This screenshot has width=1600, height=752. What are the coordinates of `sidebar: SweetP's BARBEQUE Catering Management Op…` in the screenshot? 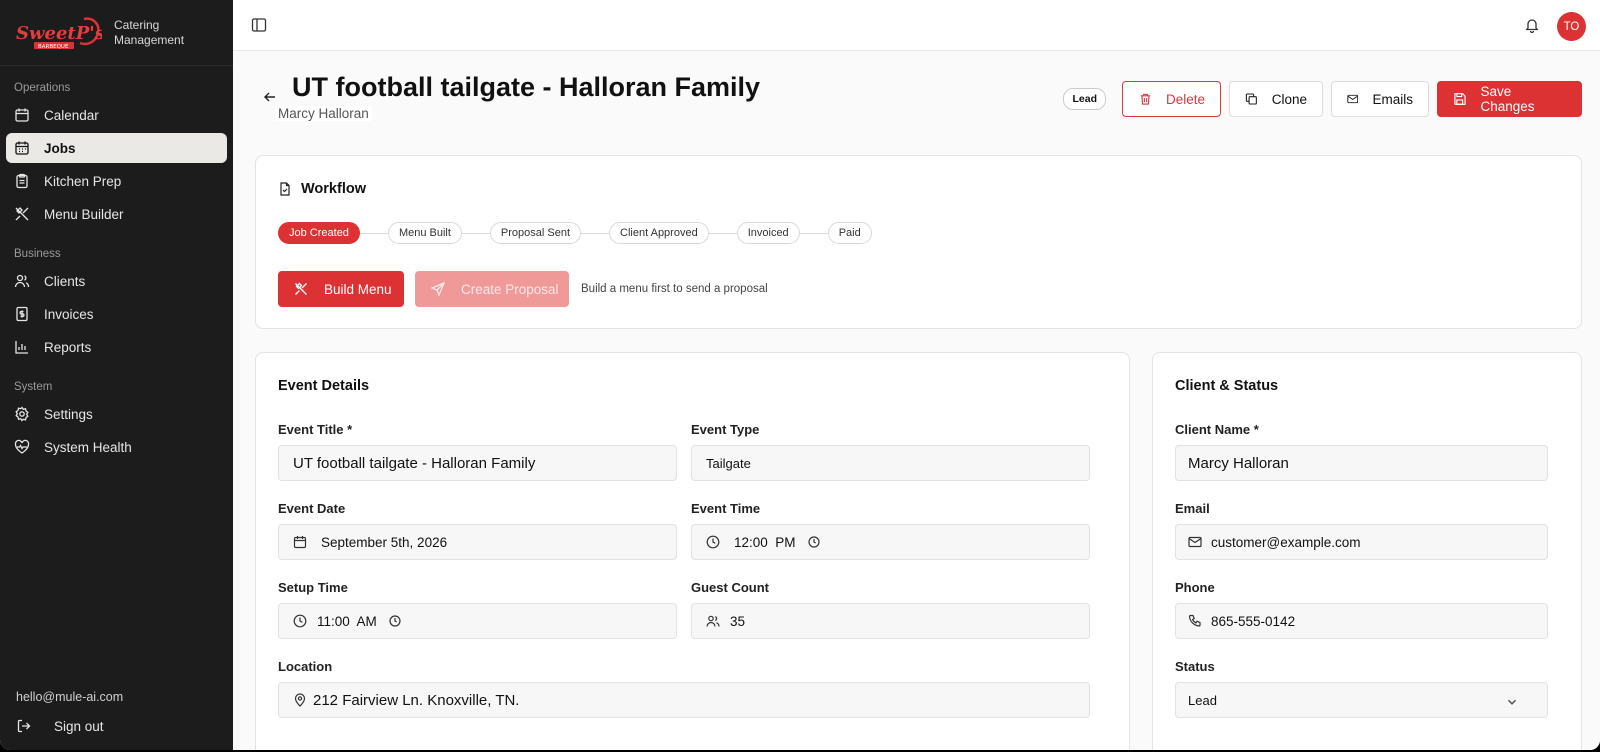 It's located at (116, 375).